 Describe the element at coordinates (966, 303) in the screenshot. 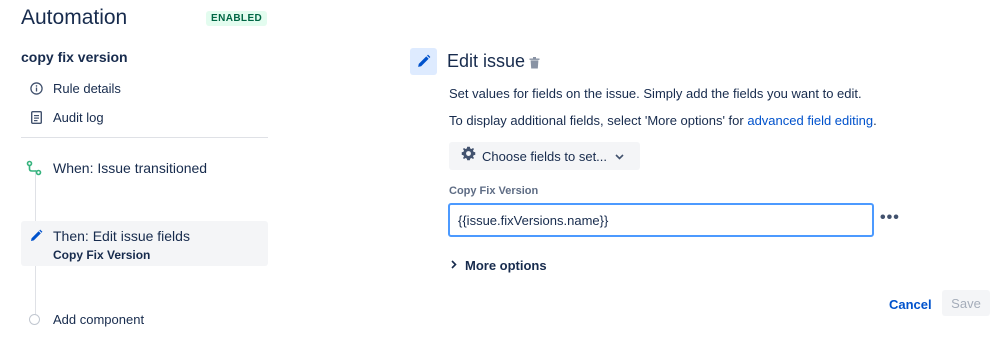

I see `save-button: Save` at that location.